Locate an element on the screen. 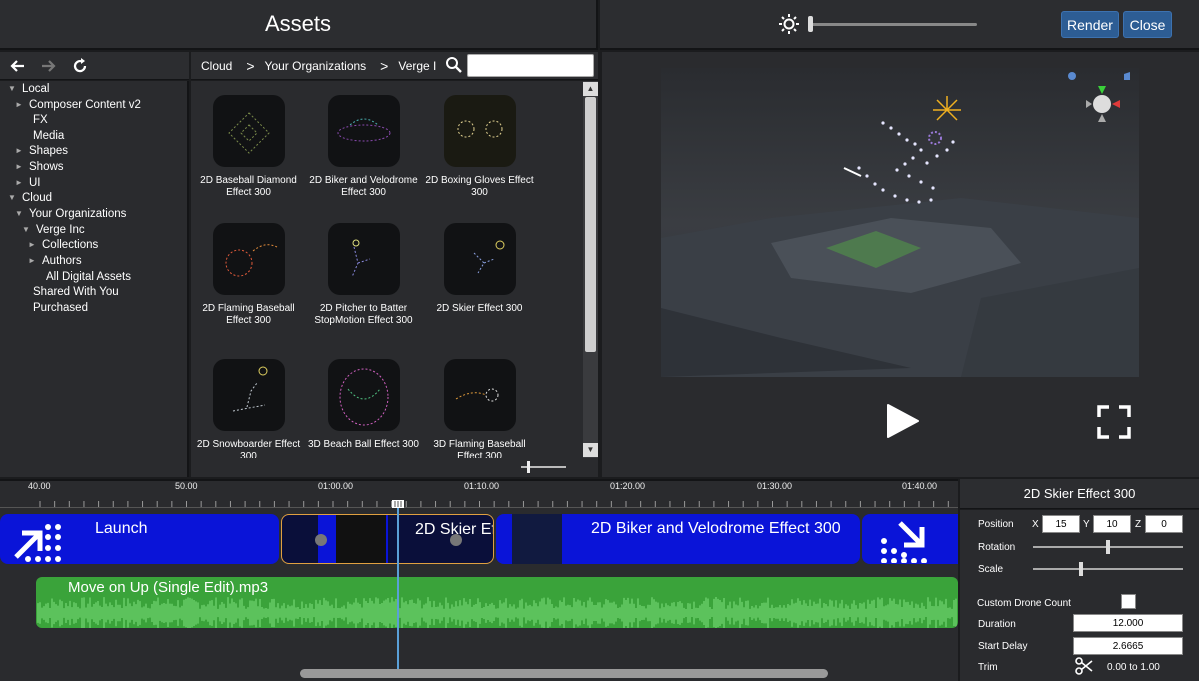 The height and width of the screenshot is (681, 1199). play-icon is located at coordinates (902, 421).